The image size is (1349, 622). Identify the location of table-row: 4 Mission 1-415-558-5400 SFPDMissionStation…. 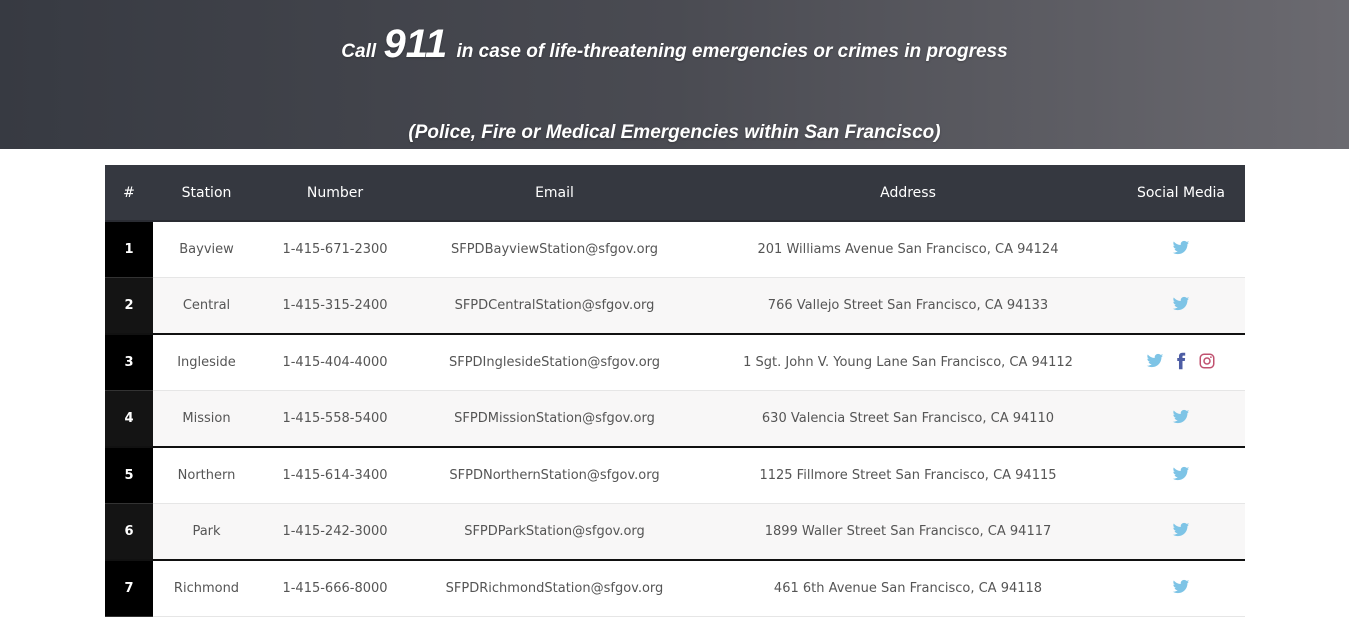
(675, 419).